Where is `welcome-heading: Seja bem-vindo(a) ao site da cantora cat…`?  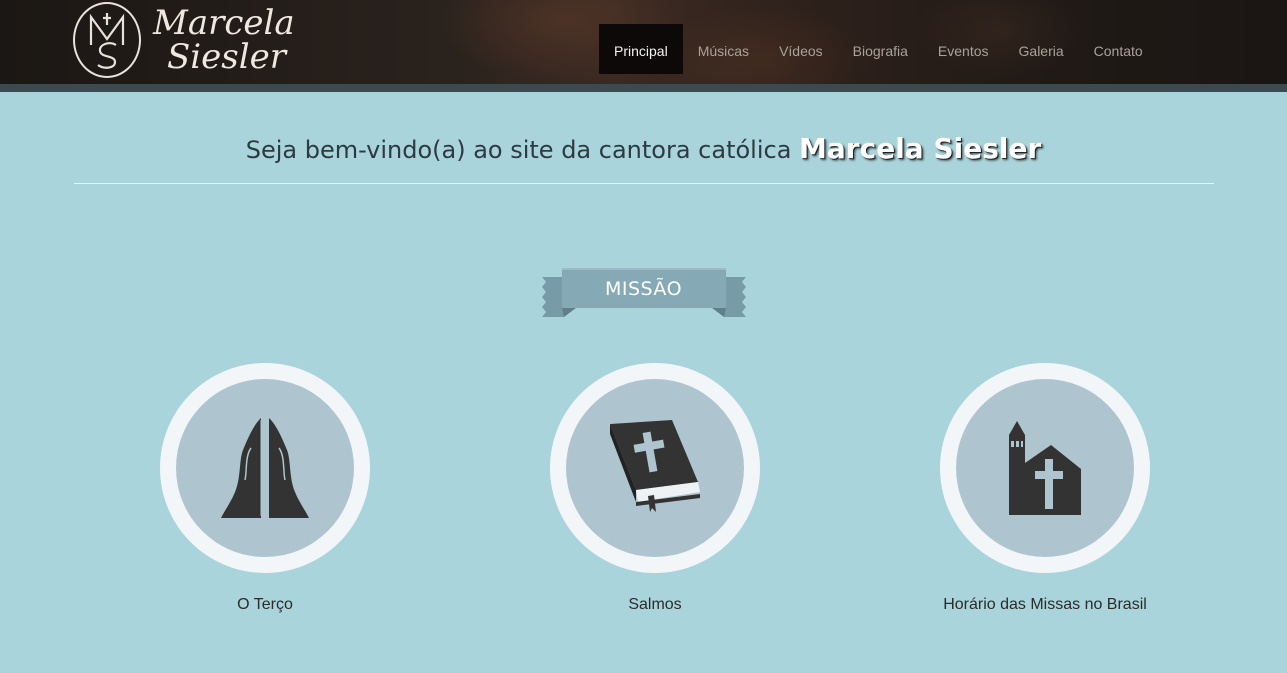 welcome-heading: Seja bem-vindo(a) ao site da cantora cat… is located at coordinates (643, 148).